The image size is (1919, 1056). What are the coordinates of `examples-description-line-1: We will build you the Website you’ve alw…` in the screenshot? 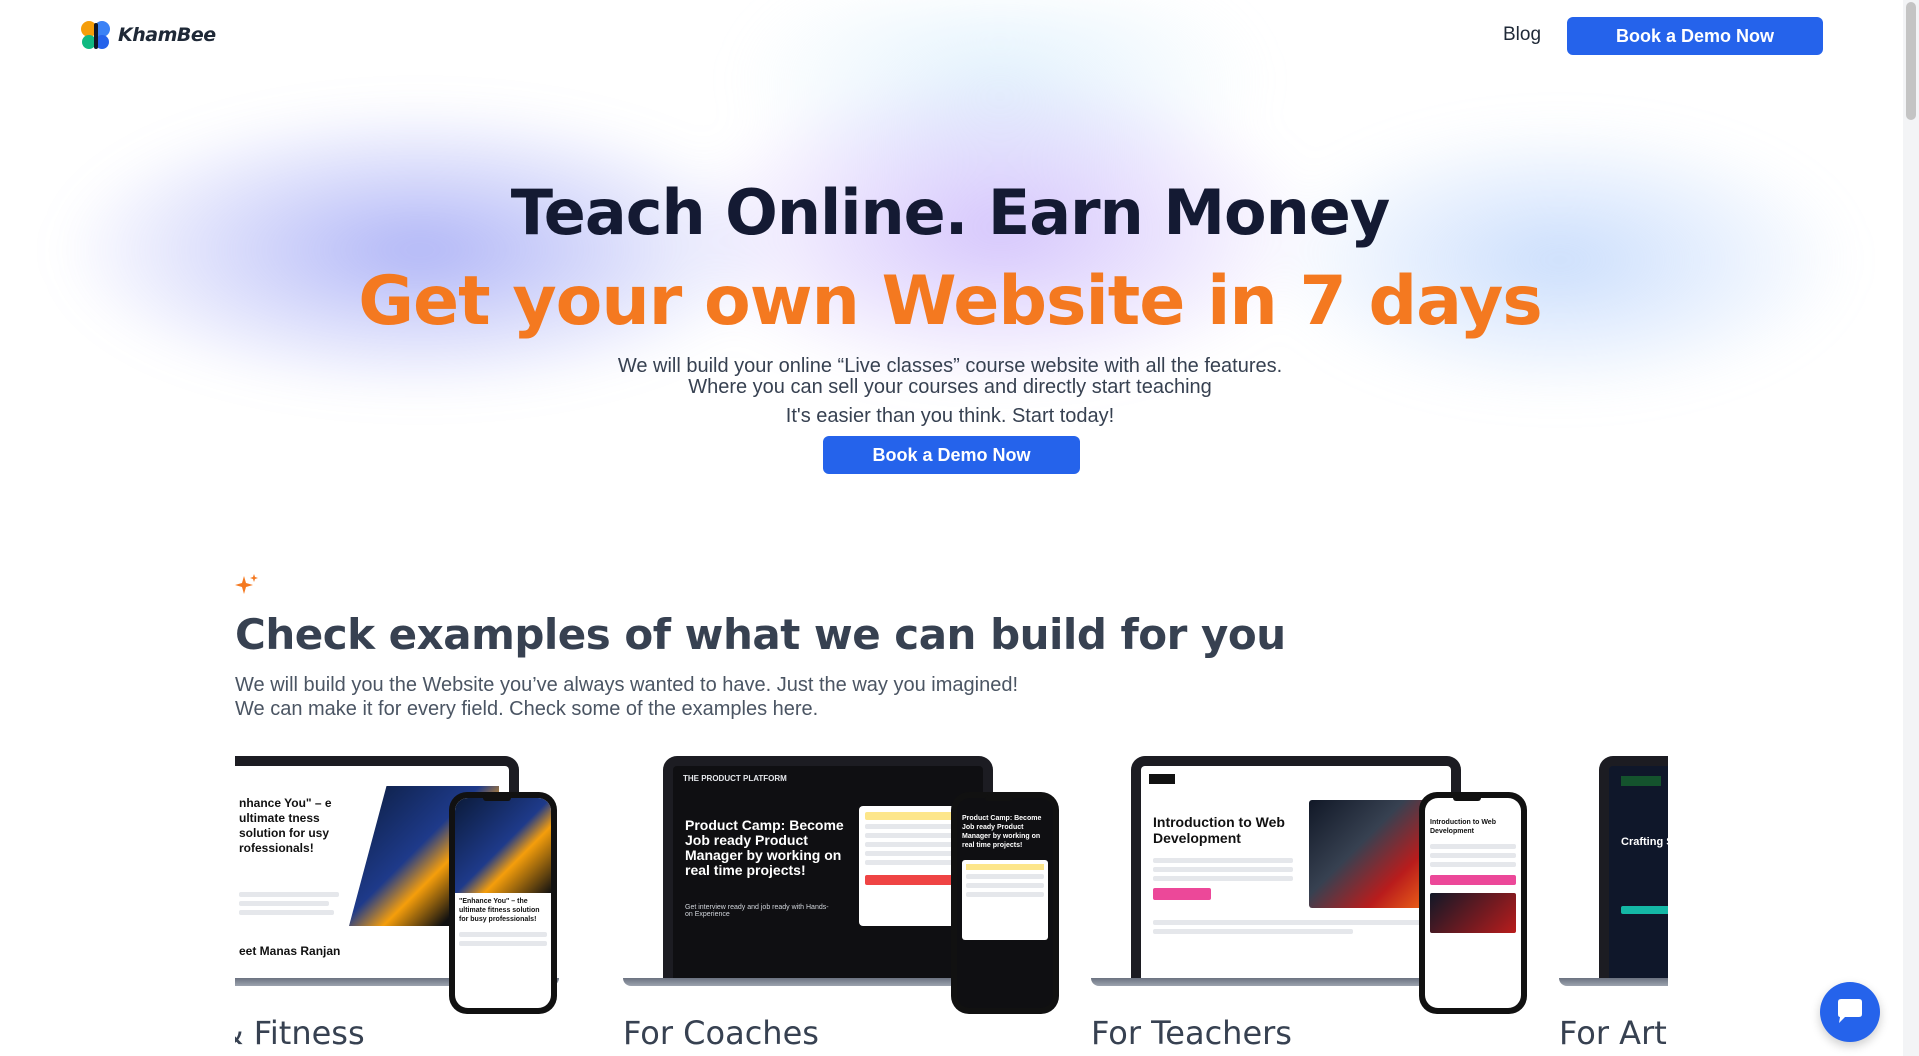 It's located at (627, 685).